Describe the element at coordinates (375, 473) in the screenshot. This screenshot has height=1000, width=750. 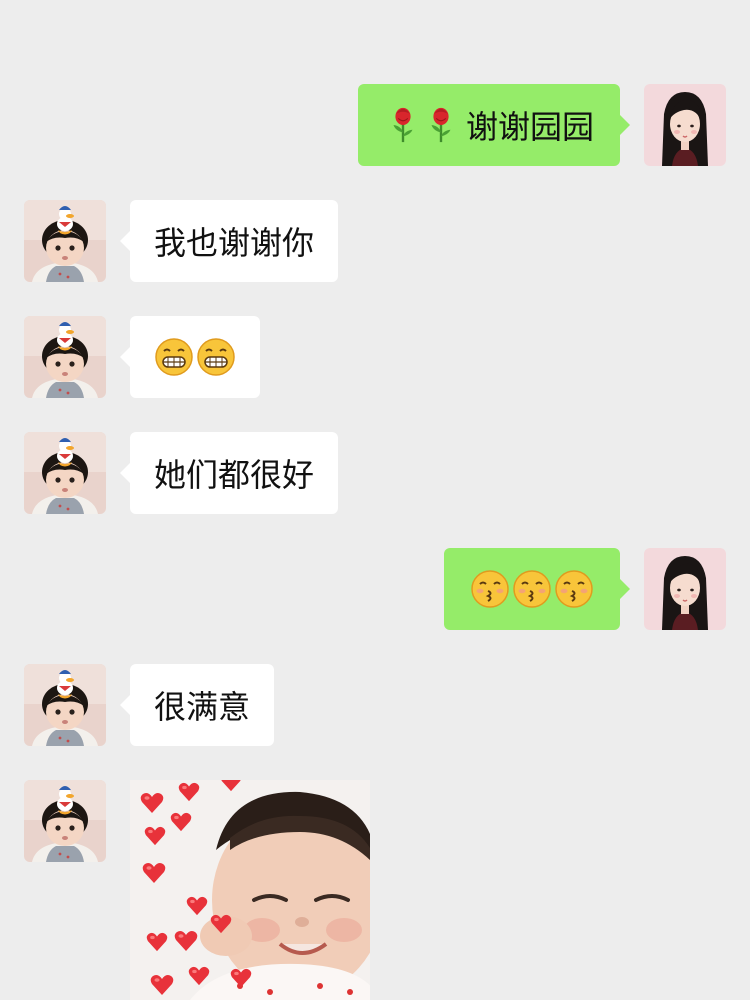
I see `message-row: 她们都很好` at that location.